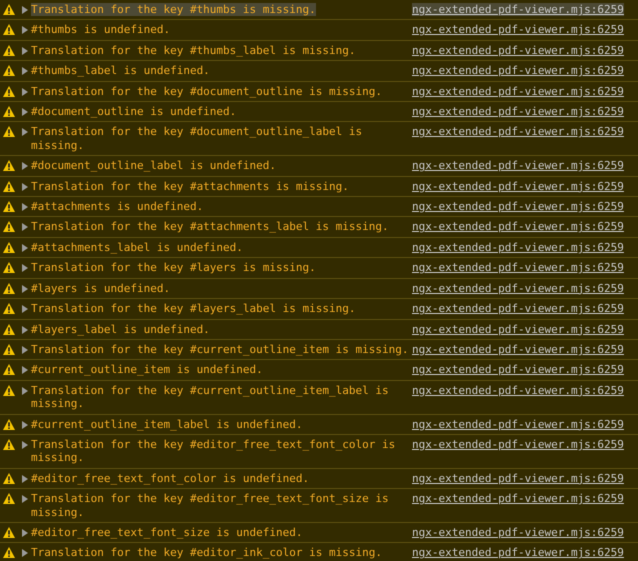  What do you see at coordinates (193, 309) in the screenshot?
I see `warning-message: Translation for the key #layers_label is missing.` at bounding box center [193, 309].